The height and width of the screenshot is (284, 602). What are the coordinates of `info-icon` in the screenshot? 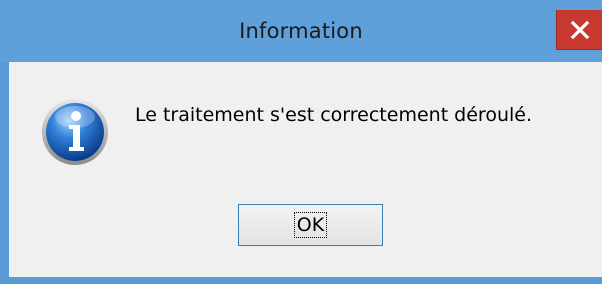 It's located at (75, 132).